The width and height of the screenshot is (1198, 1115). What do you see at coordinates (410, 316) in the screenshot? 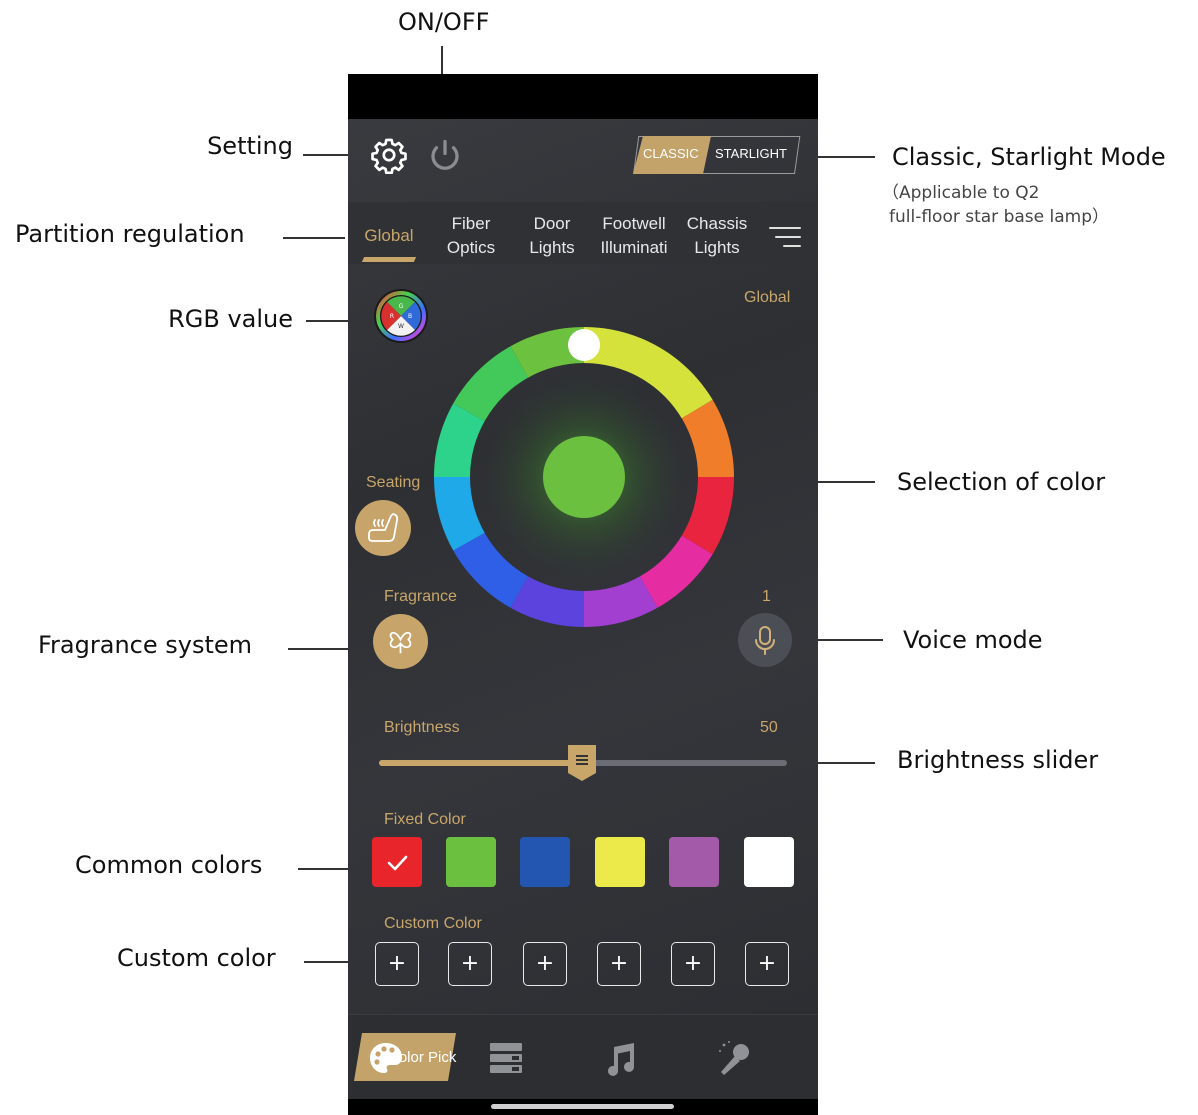
I see `svg-text: B` at bounding box center [410, 316].